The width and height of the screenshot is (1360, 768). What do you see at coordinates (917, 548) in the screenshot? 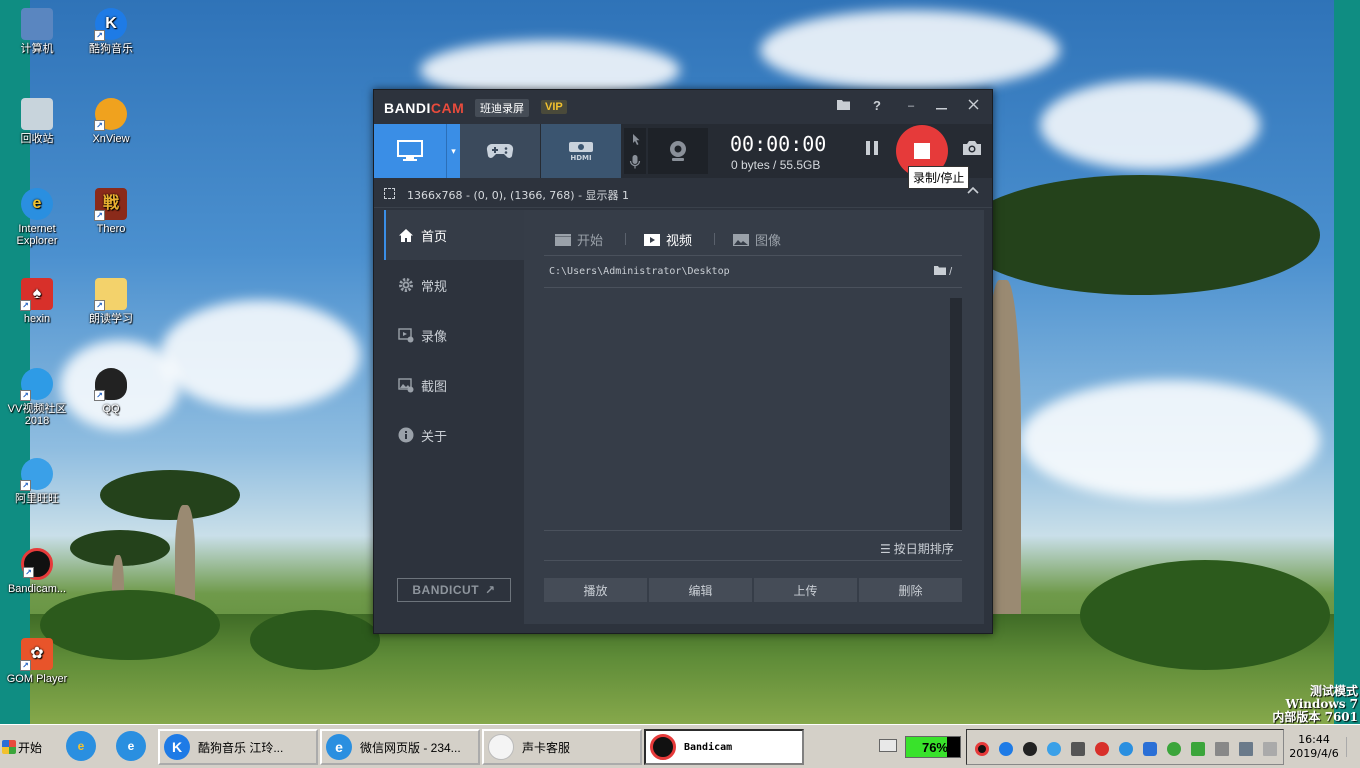
I see `sort-by-date-button: ☰ 按日期排序` at bounding box center [917, 548].